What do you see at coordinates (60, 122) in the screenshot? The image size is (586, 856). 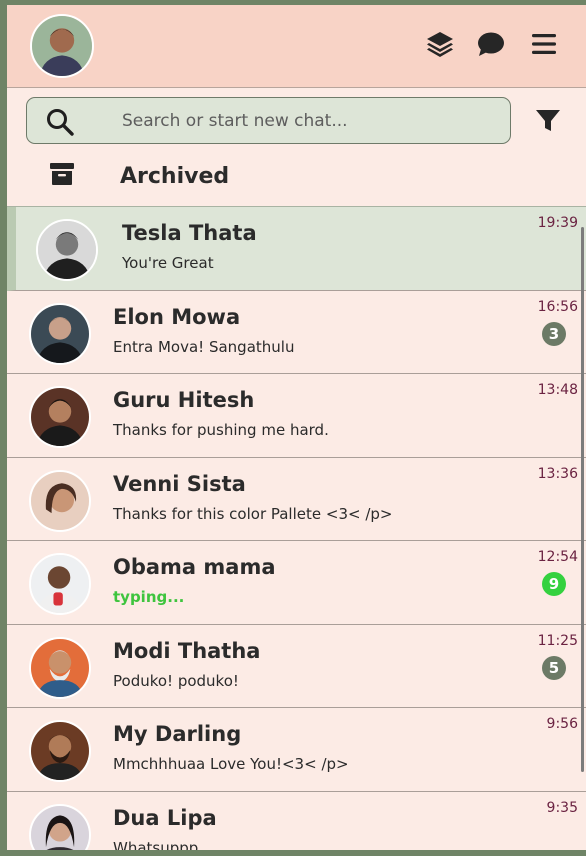 I see `search-icon` at bounding box center [60, 122].